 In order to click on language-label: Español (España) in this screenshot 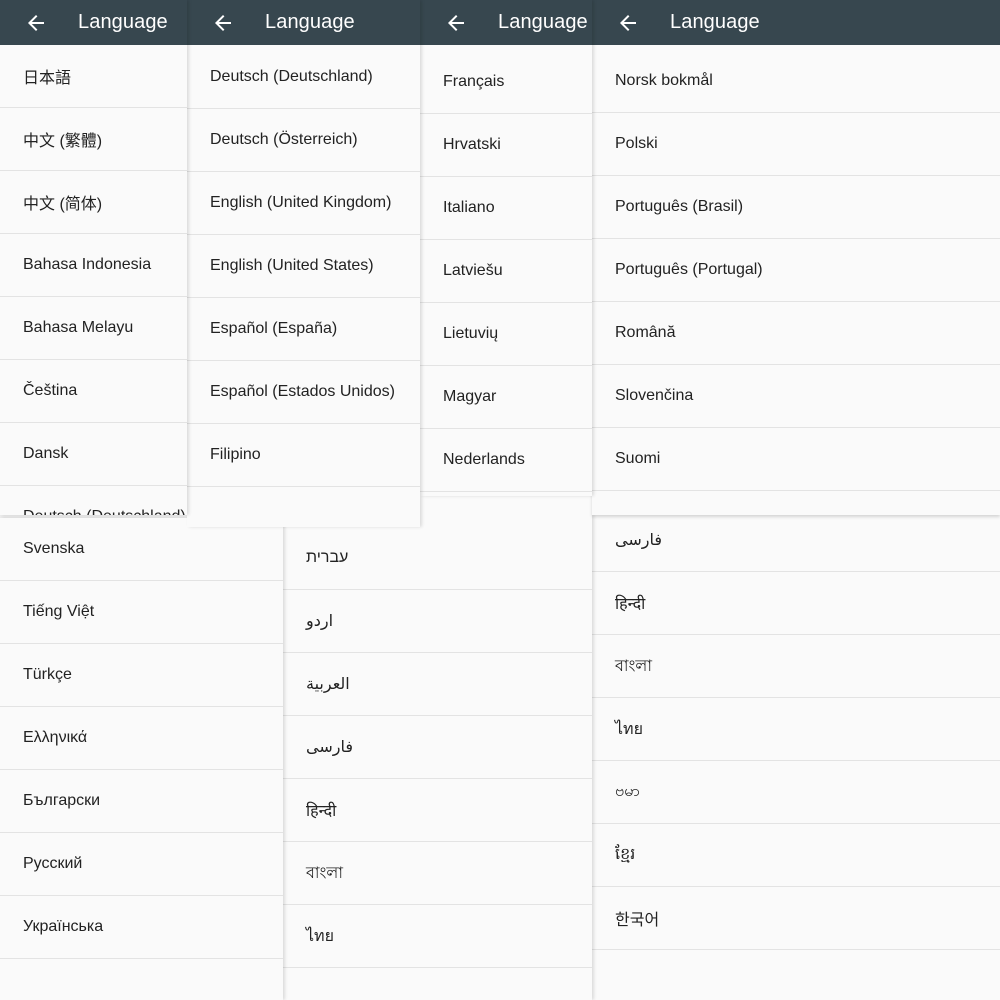, I will do `click(274, 328)`.